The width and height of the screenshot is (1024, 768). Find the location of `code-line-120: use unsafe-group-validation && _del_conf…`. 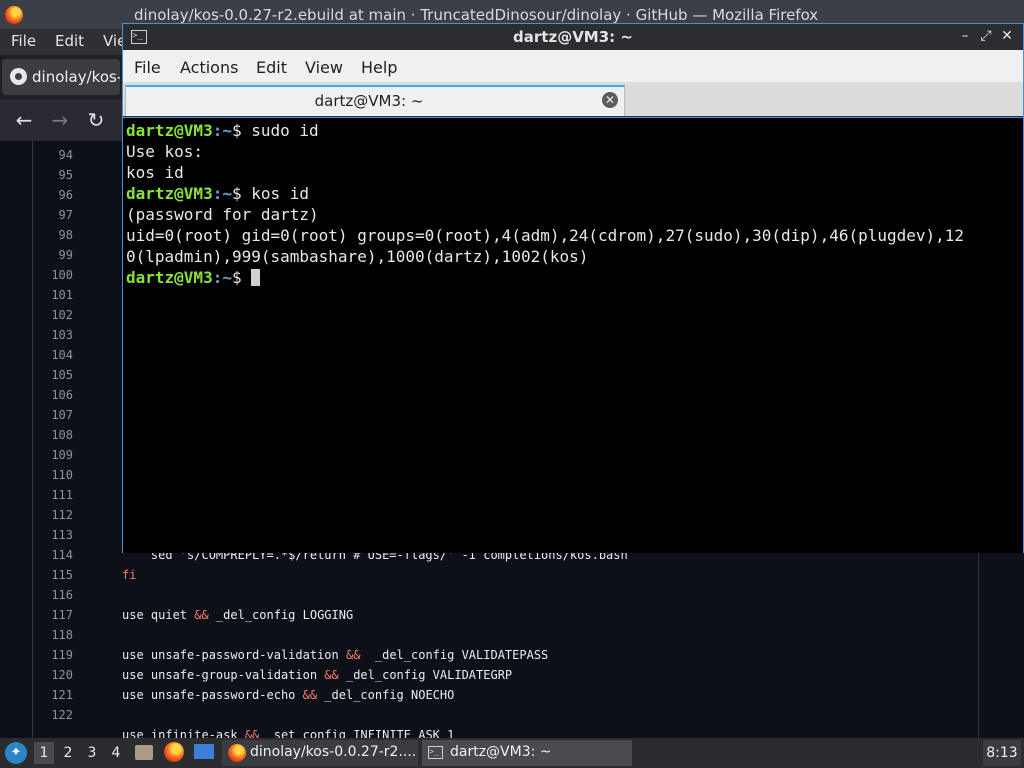

code-line-120: use unsafe-group-validation && _del_conf… is located at coordinates (317, 675).